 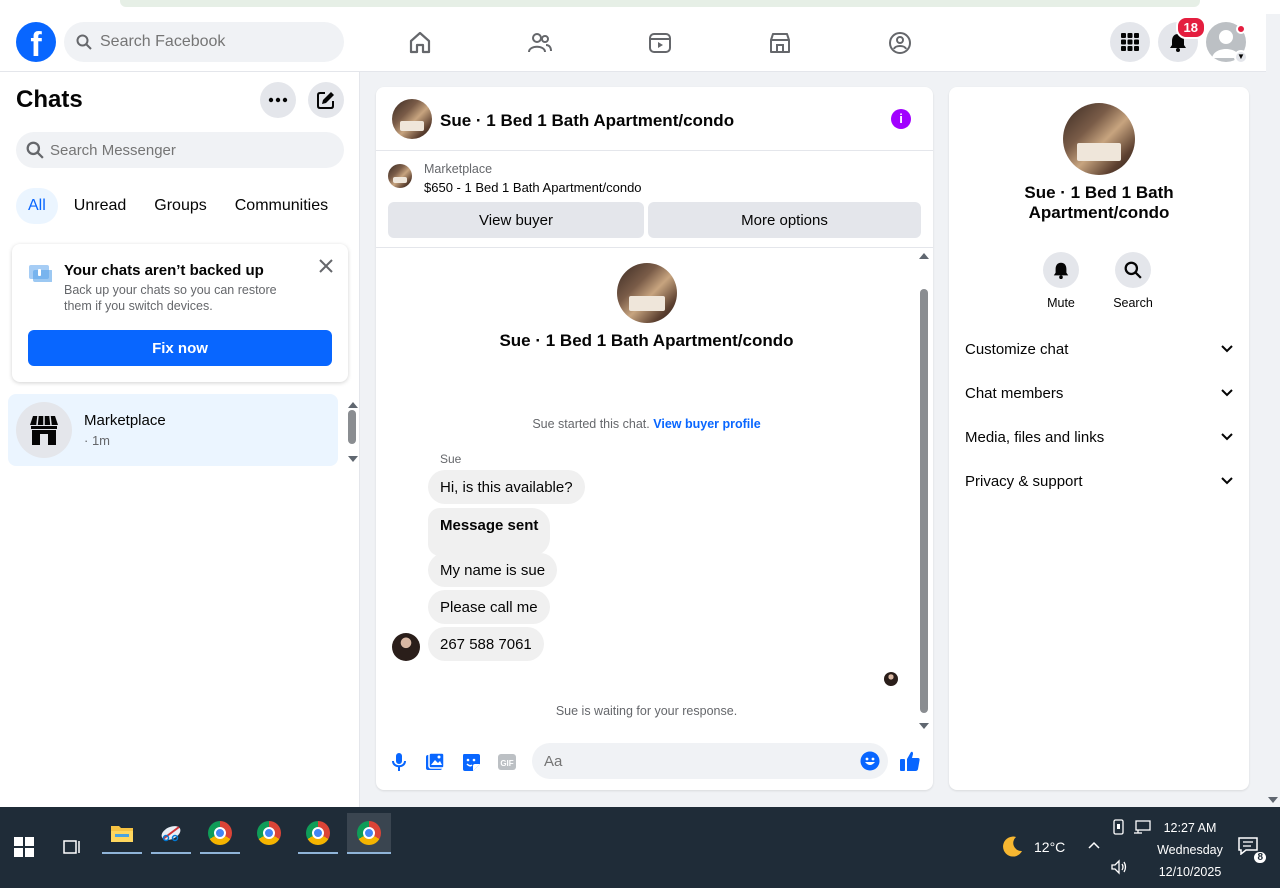 What do you see at coordinates (1099, 393) in the screenshot?
I see `section-chat-members: Chat members` at bounding box center [1099, 393].